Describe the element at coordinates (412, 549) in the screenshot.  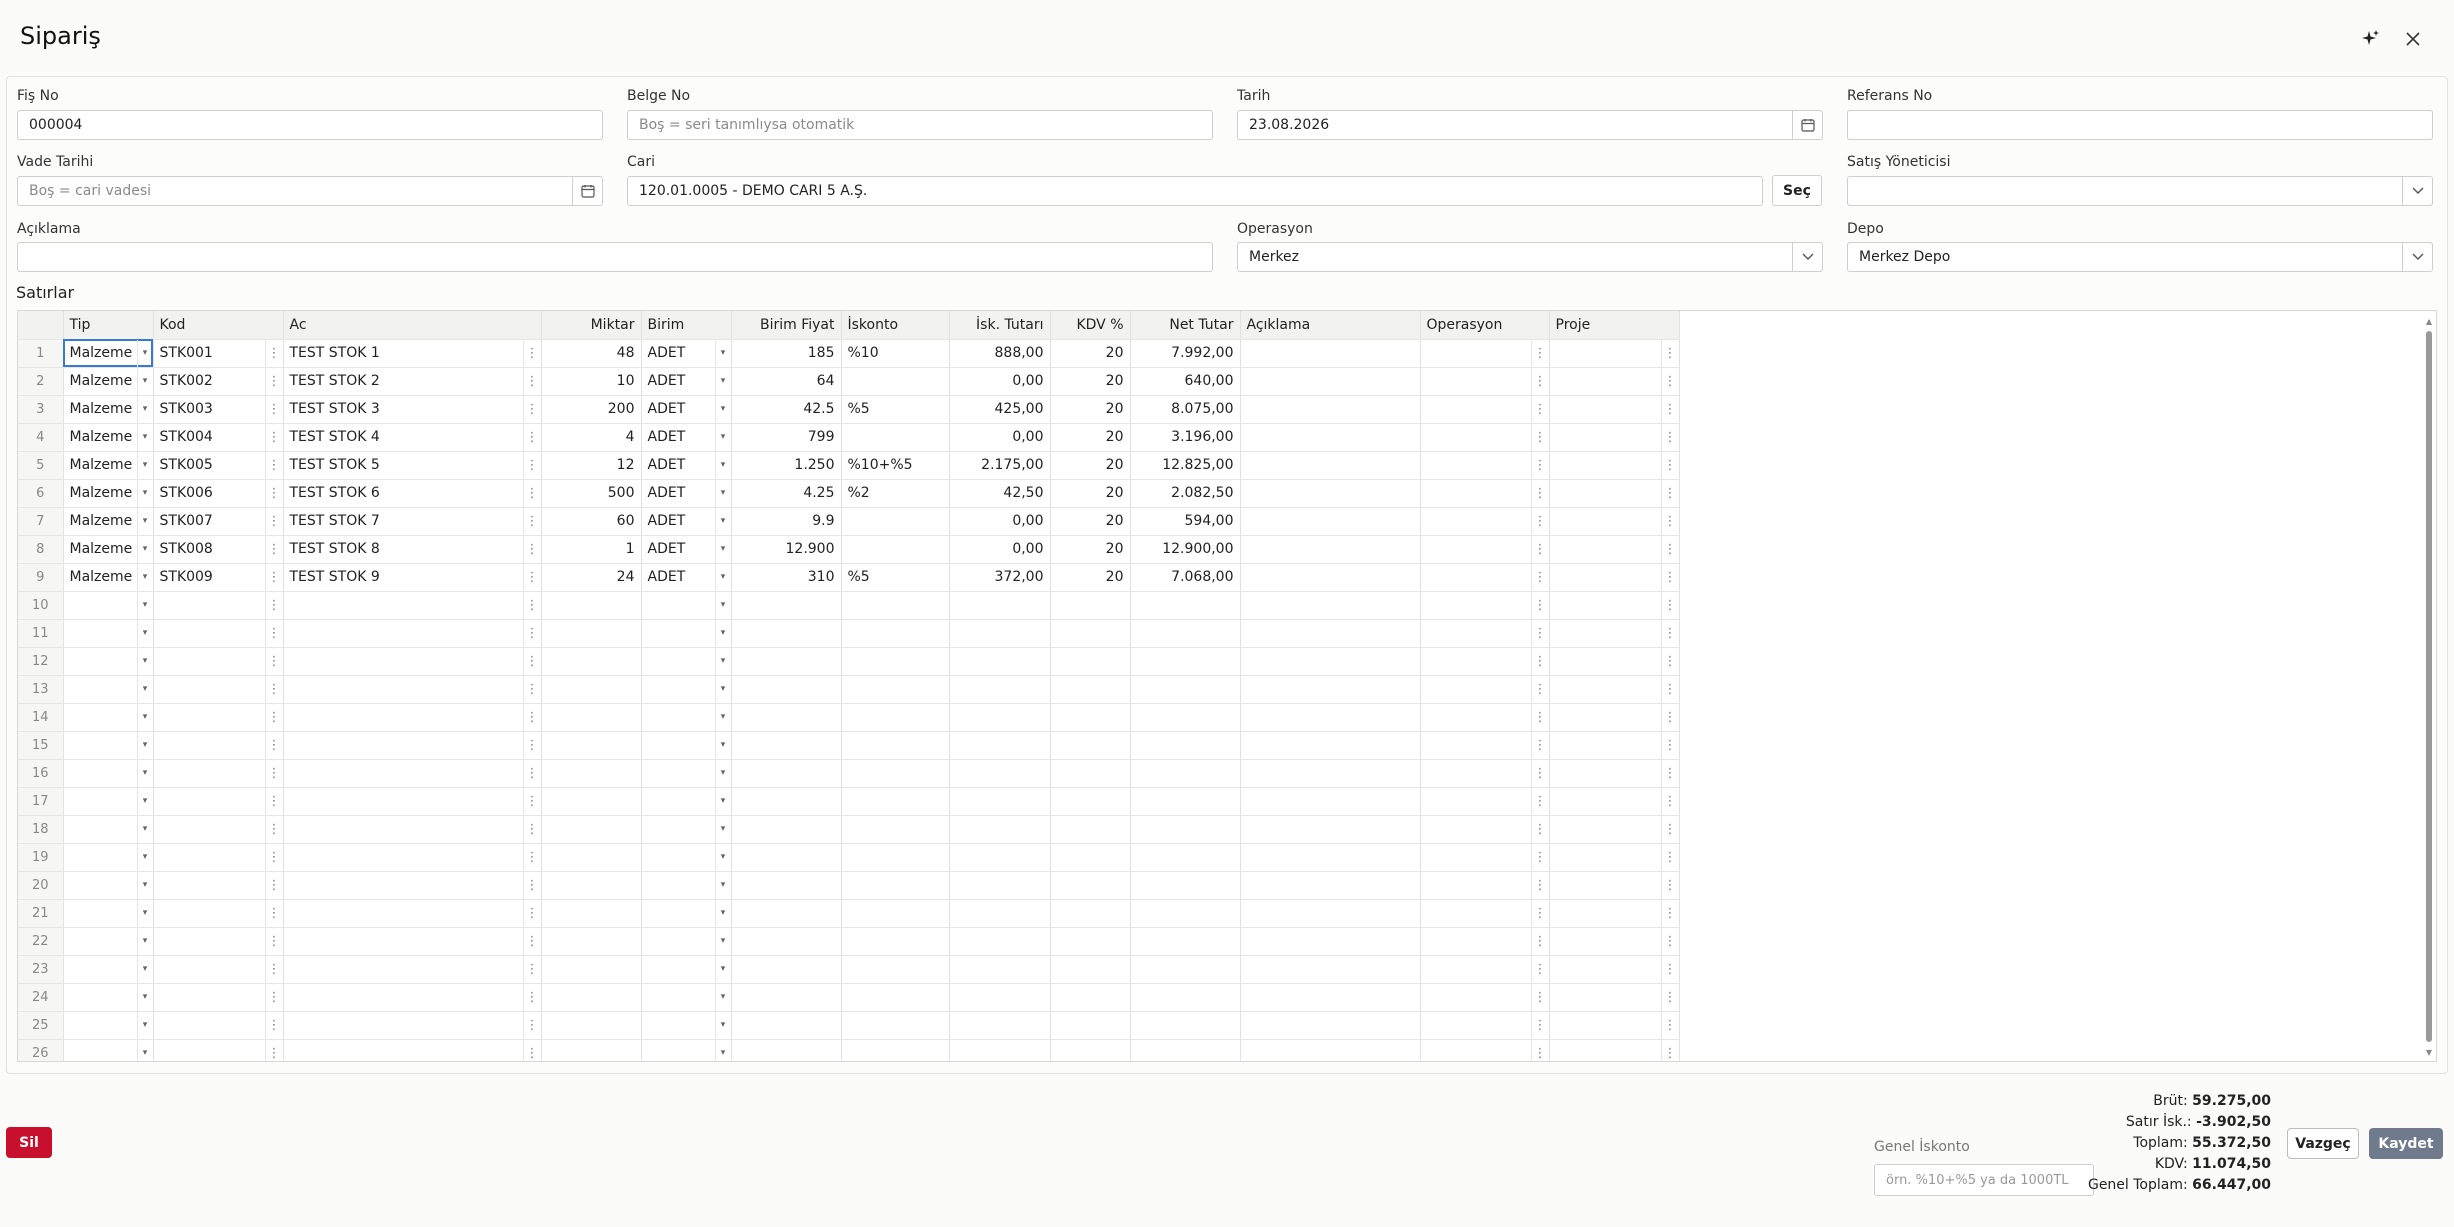
I see `cell-ac: TEST STOK 8 ⋮` at that location.